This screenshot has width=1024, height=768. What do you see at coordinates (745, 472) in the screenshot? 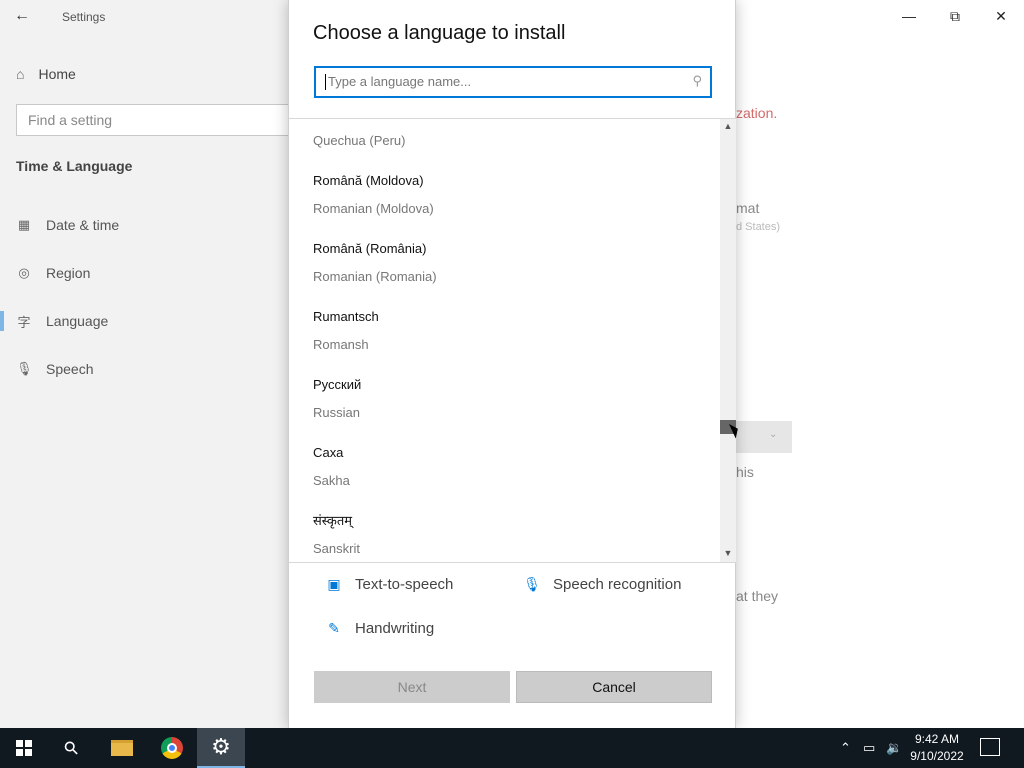
I see `partial-this-text: his` at bounding box center [745, 472].